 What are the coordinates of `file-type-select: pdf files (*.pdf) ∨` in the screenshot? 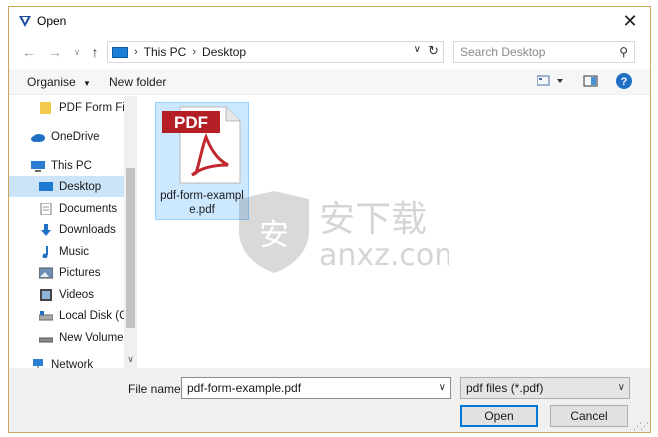 It's located at (545, 388).